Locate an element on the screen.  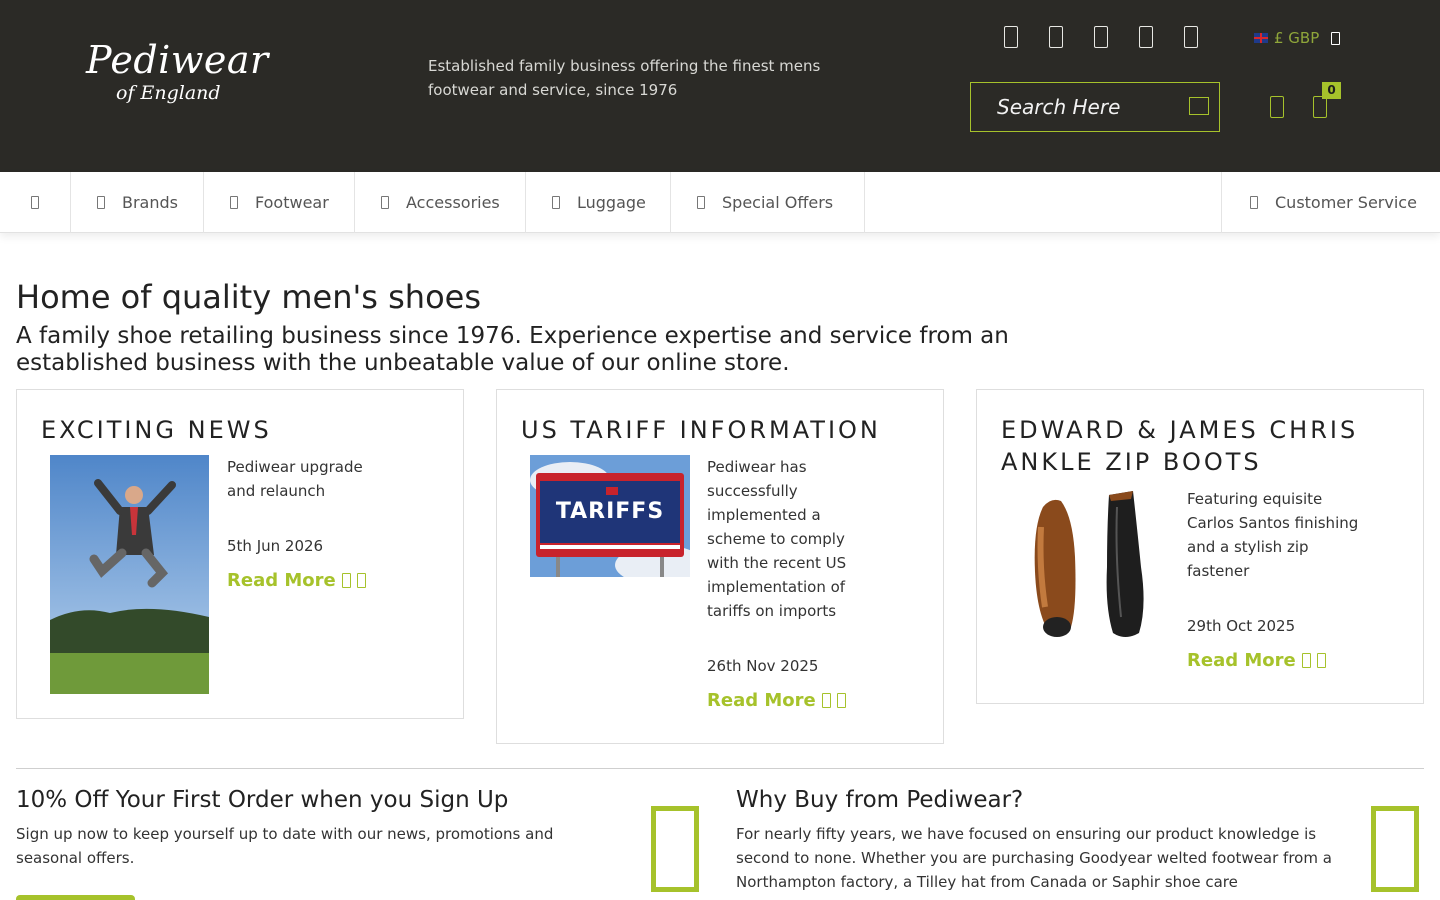
twitter-icon is located at coordinates (1056, 37).